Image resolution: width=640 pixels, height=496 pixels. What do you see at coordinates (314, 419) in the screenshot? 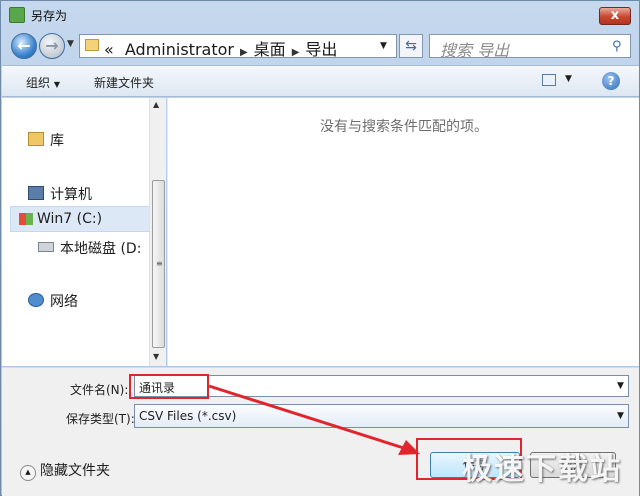
I see `annotation-arrow` at bounding box center [314, 419].